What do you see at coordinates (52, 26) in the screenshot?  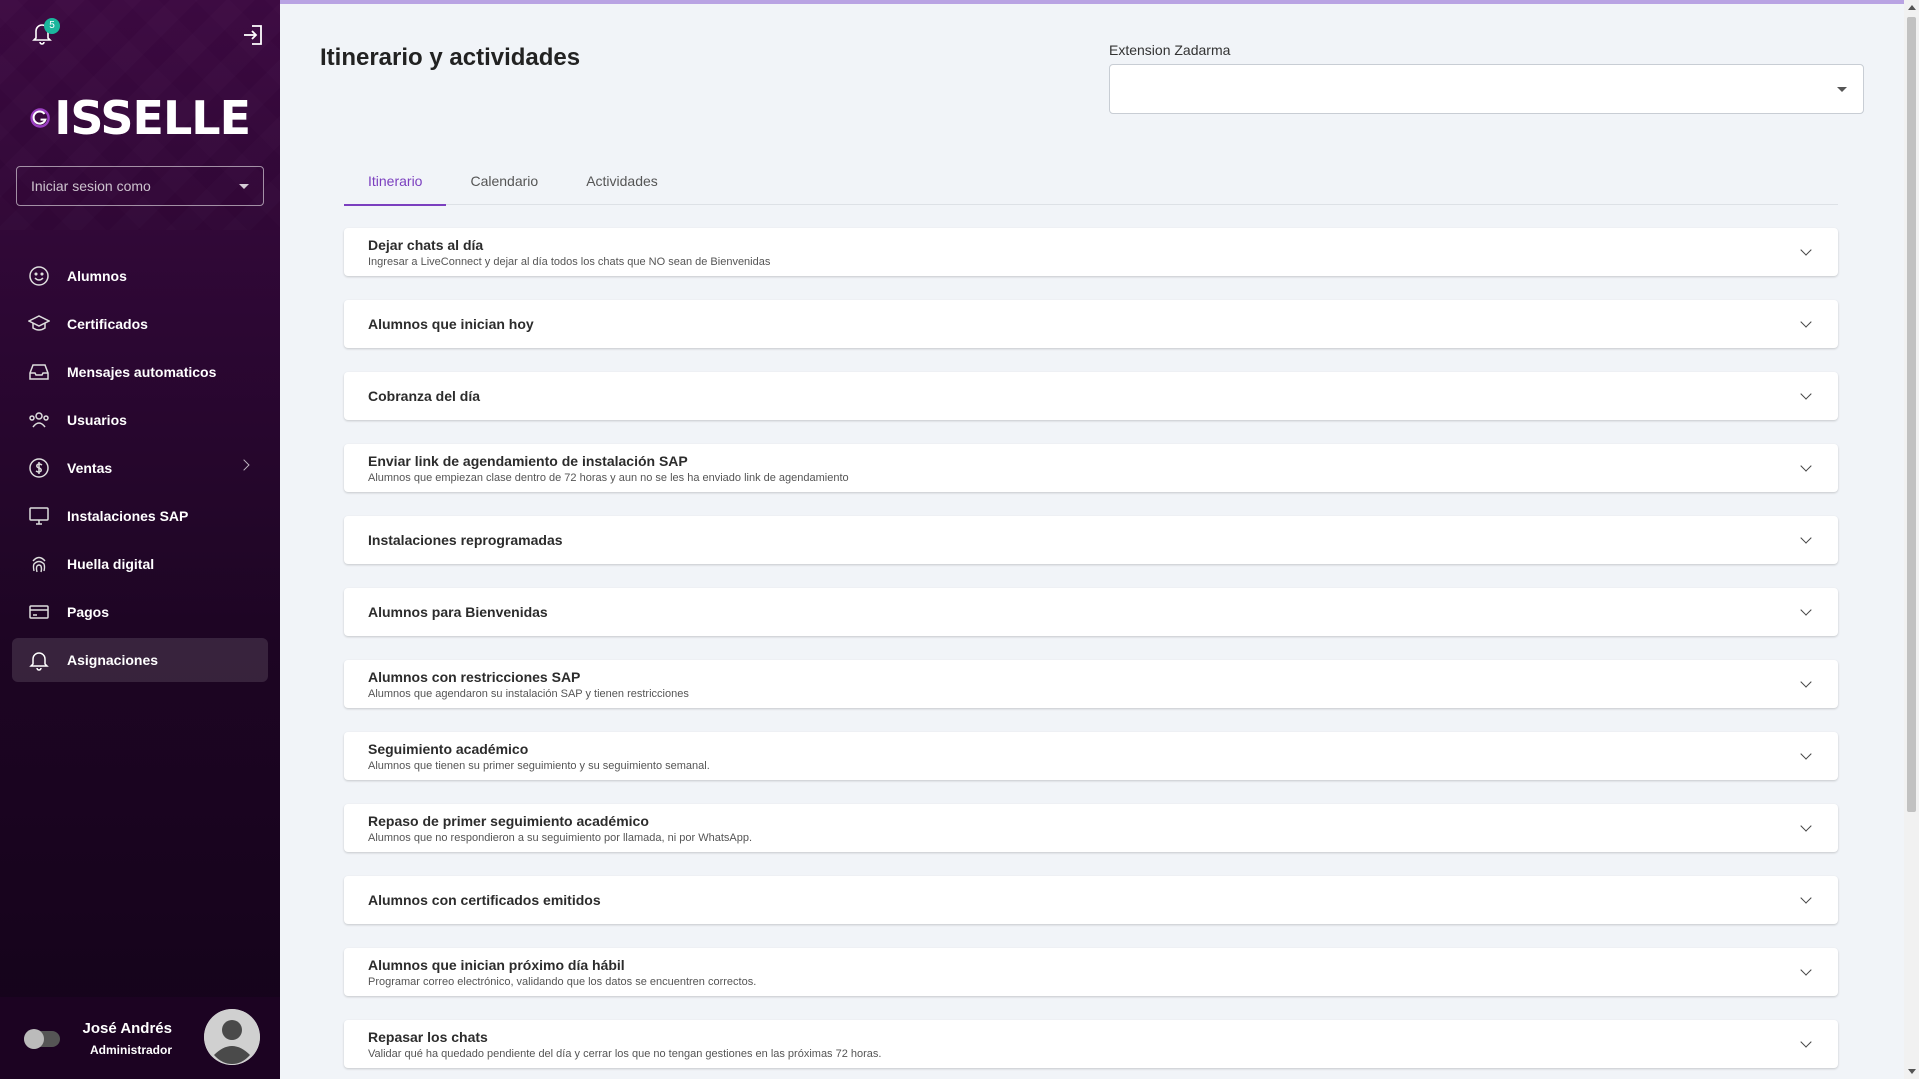 I see `notification-badge: 5` at bounding box center [52, 26].